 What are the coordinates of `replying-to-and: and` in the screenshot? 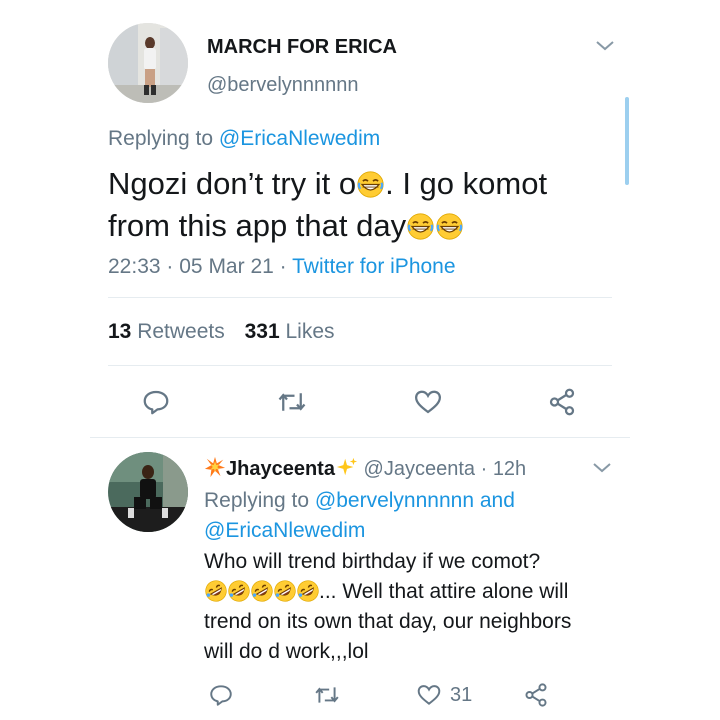 It's located at (494, 500).